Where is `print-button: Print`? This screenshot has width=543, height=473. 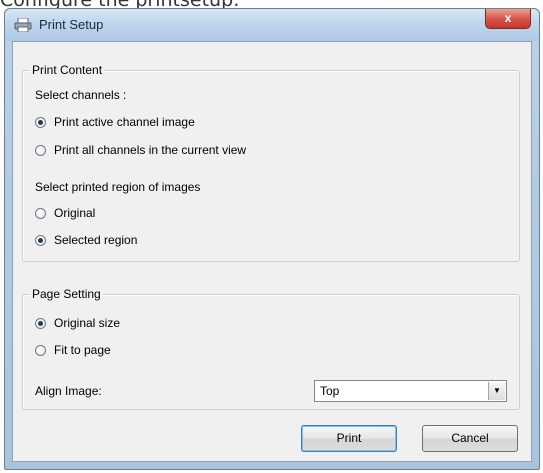
print-button: Print is located at coordinates (349, 438).